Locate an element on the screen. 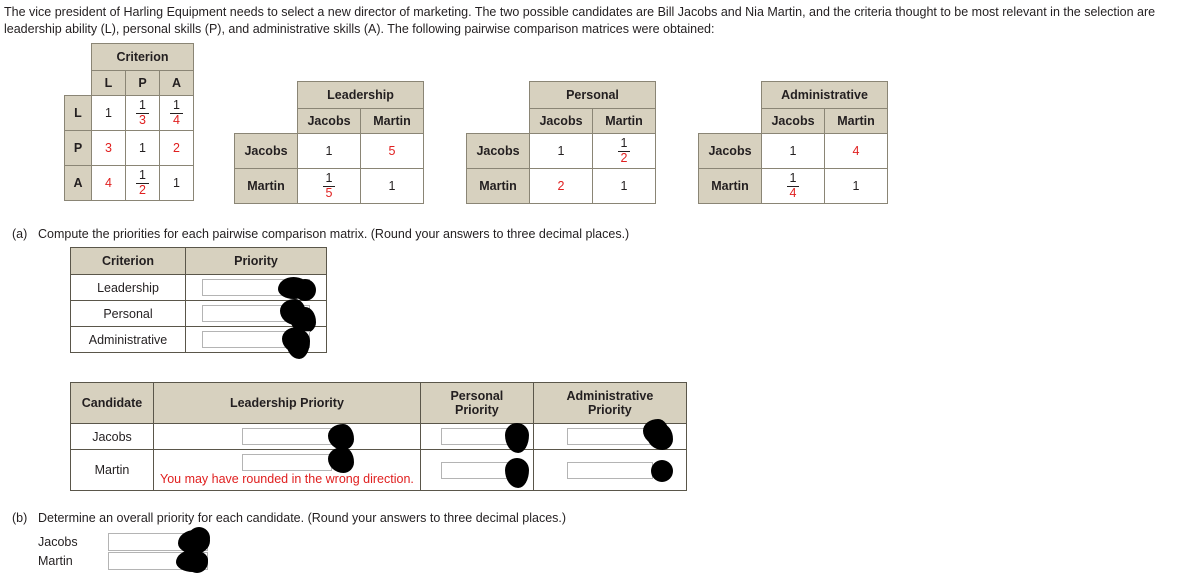  table-row: Jacobs 1 5 is located at coordinates (329, 151).